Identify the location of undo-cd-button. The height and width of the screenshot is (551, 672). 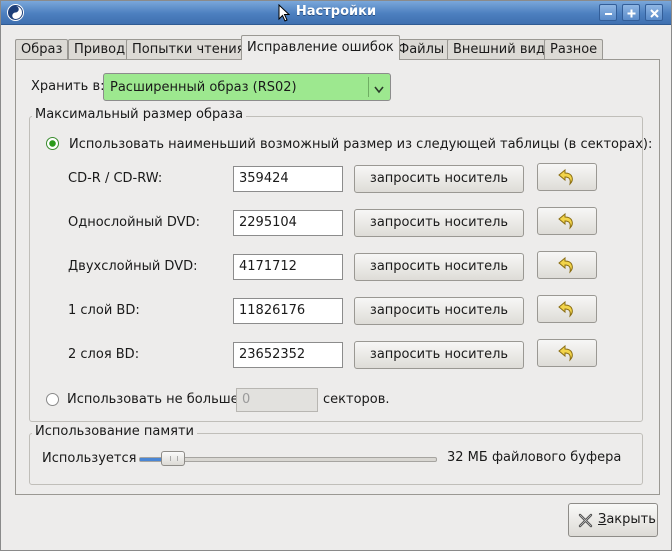
(567, 177).